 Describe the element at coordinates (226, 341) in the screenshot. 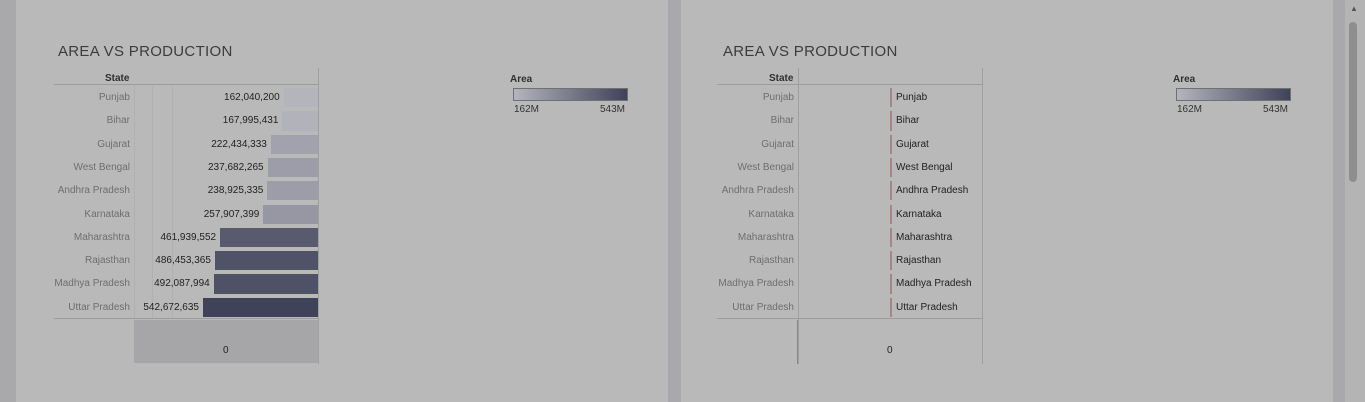

I see `lower-axis-box` at that location.